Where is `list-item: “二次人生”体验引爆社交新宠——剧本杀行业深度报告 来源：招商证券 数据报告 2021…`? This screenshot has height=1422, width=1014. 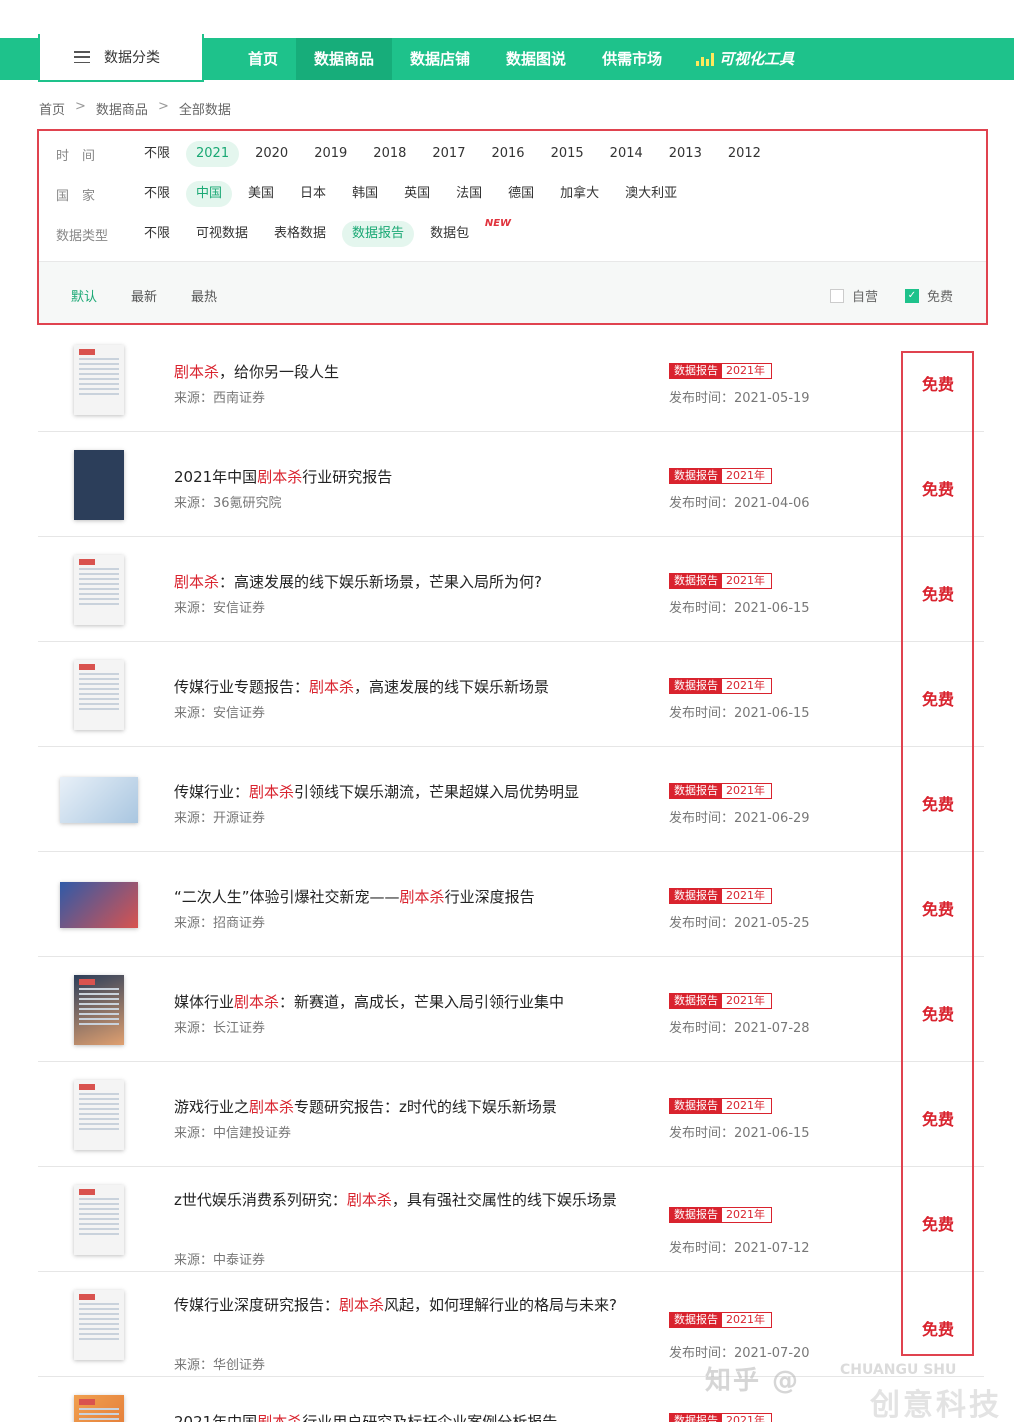 list-item: “二次人生”体验引爆社交新宠——剧本杀行业深度报告 来源：招商证券 数据报告 2021… is located at coordinates (511, 904).